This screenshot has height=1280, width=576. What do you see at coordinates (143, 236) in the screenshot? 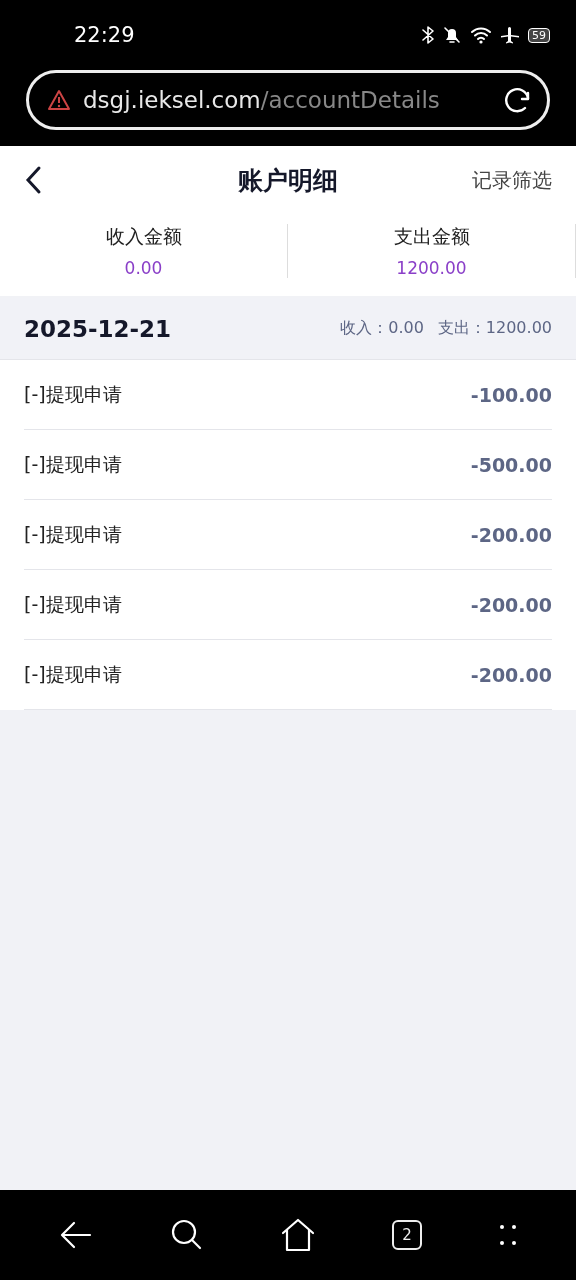
I see `summary-label: 收入金额` at bounding box center [143, 236].